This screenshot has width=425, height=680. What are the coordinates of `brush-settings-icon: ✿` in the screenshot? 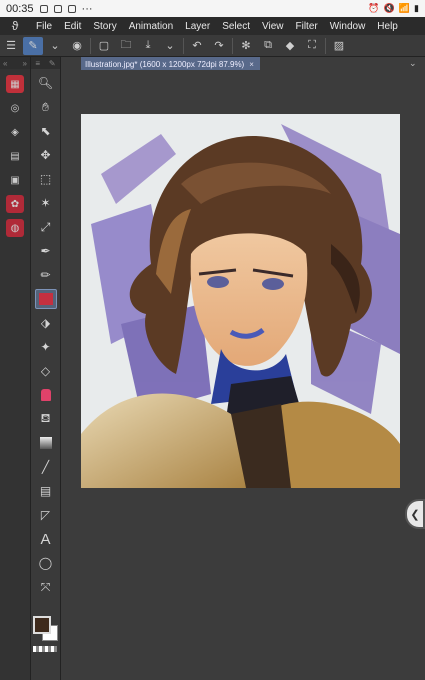 It's located at (15, 204).